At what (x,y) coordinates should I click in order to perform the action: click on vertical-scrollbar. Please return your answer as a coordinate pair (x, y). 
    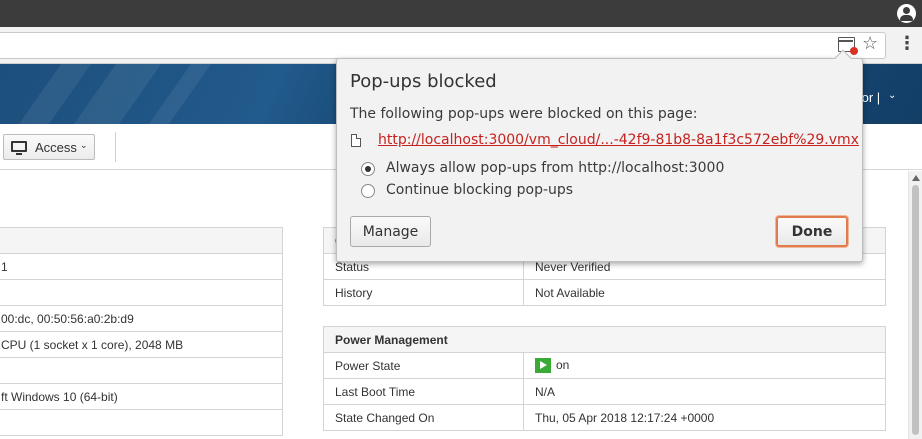
    Looking at the image, I should click on (915, 305).